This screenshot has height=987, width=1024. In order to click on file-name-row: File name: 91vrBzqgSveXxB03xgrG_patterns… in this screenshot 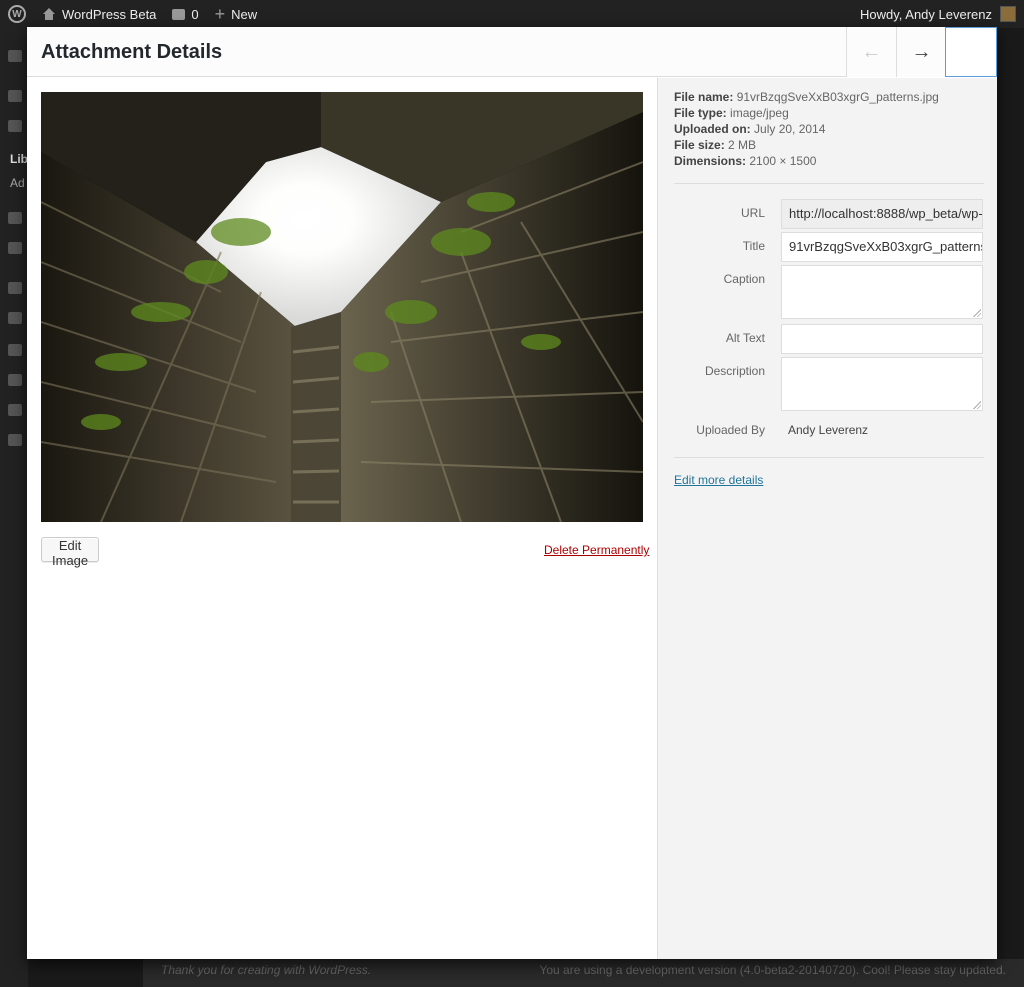, I will do `click(806, 97)`.